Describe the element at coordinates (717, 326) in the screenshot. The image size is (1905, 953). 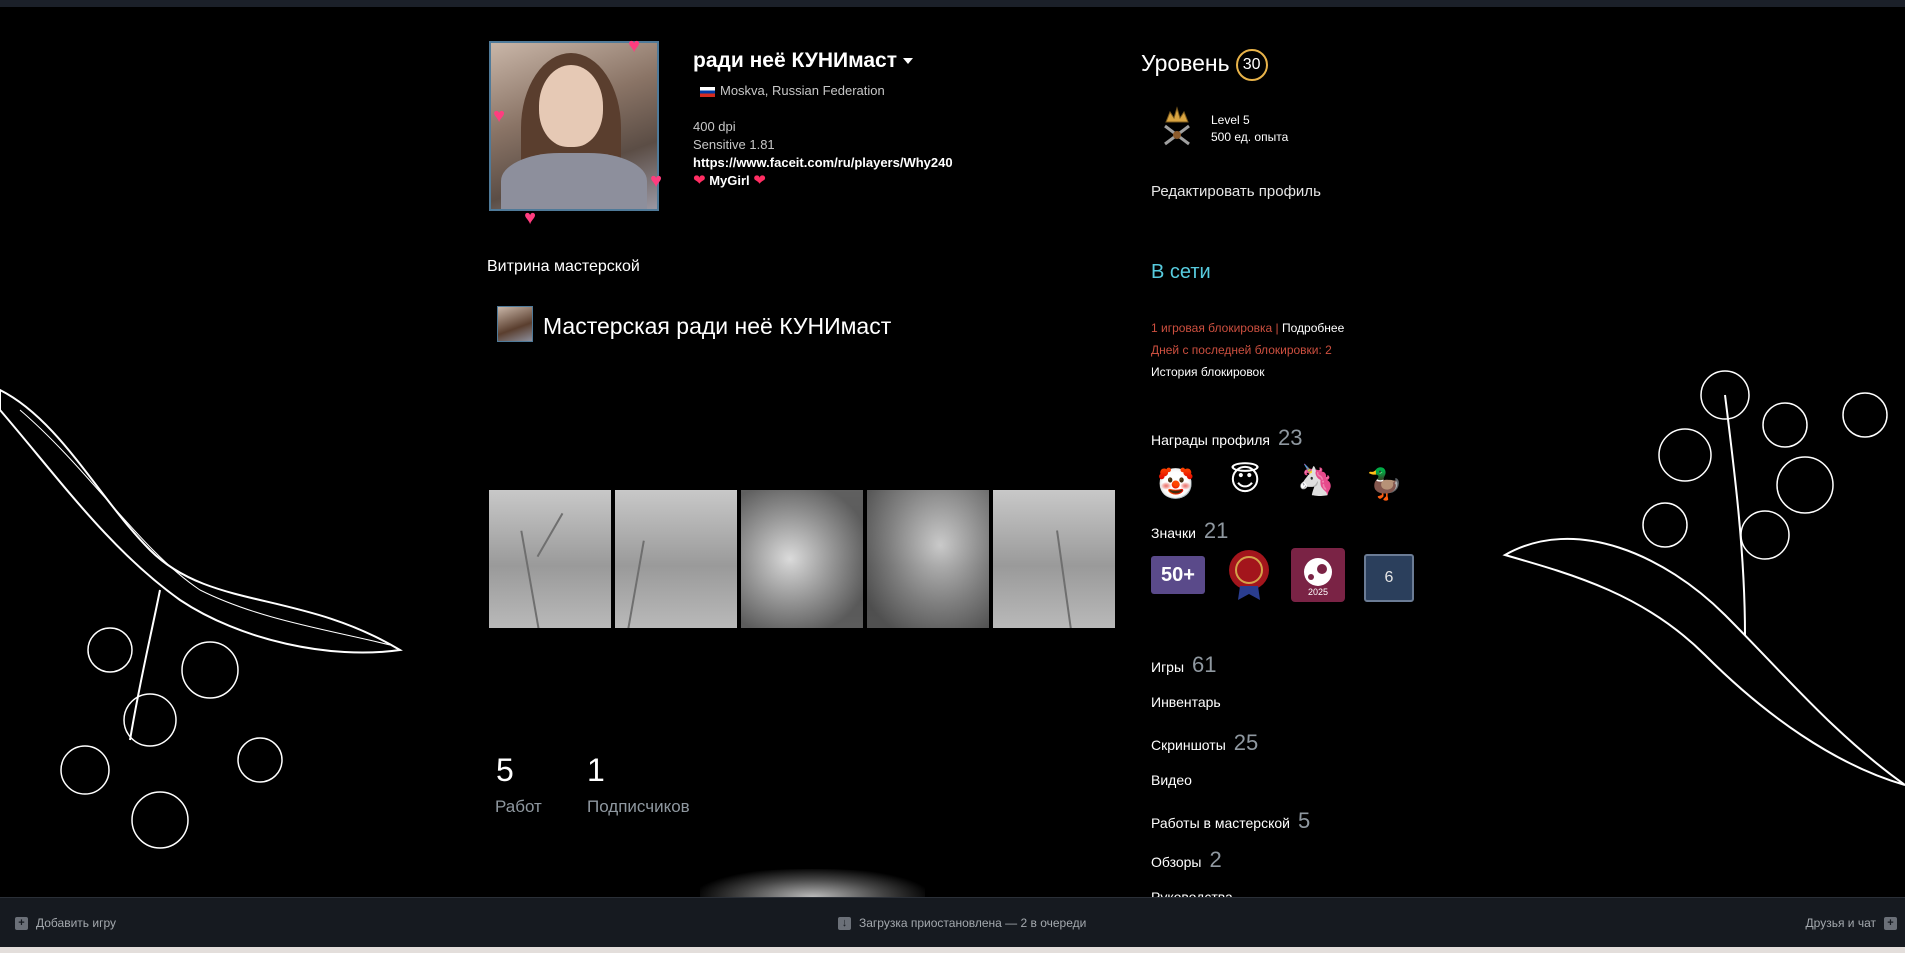
I see `workshop-title-link: Мастерская ради неё КУНИмаст` at that location.